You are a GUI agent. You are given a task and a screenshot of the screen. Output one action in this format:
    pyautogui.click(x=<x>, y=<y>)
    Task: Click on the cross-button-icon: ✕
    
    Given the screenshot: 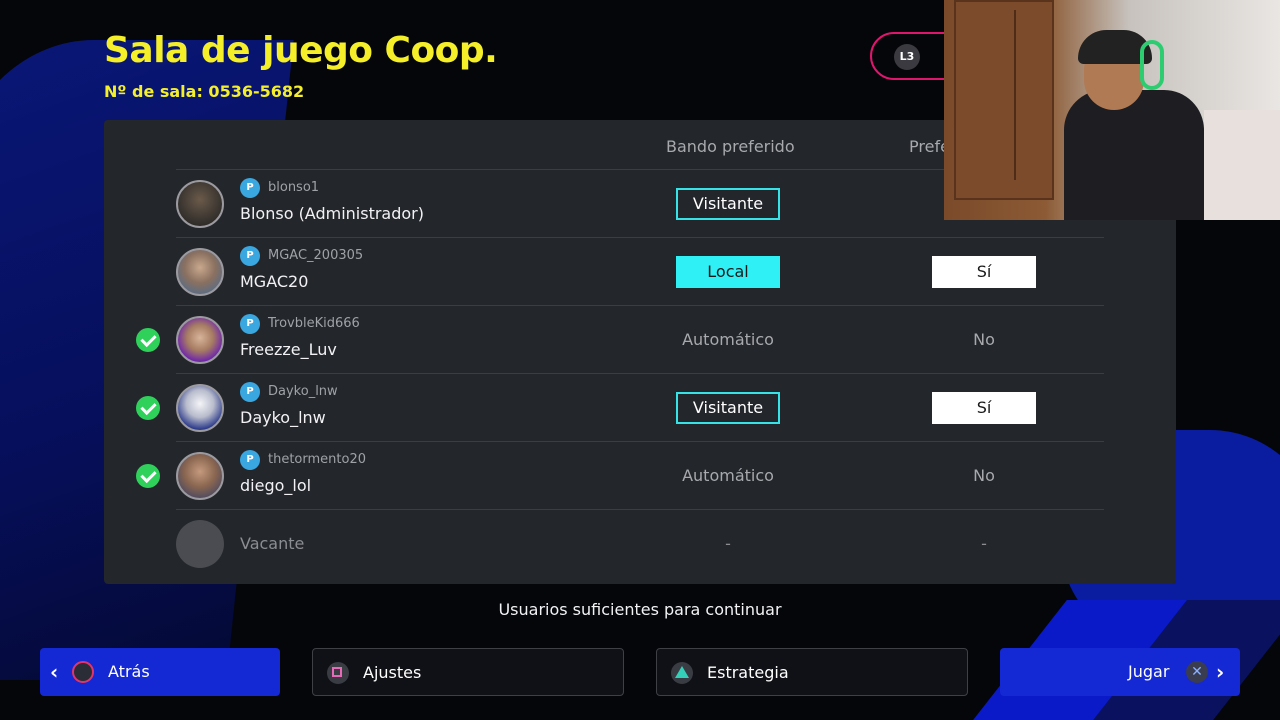 What is the action you would take?
    pyautogui.click(x=1197, y=672)
    